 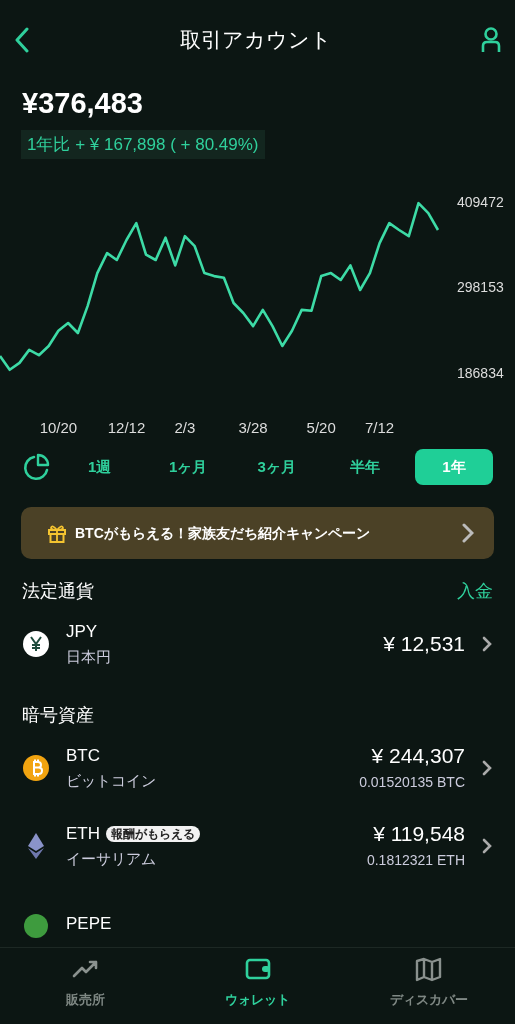 What do you see at coordinates (86, 986) in the screenshot?
I see `nav-tab: 販売所` at bounding box center [86, 986].